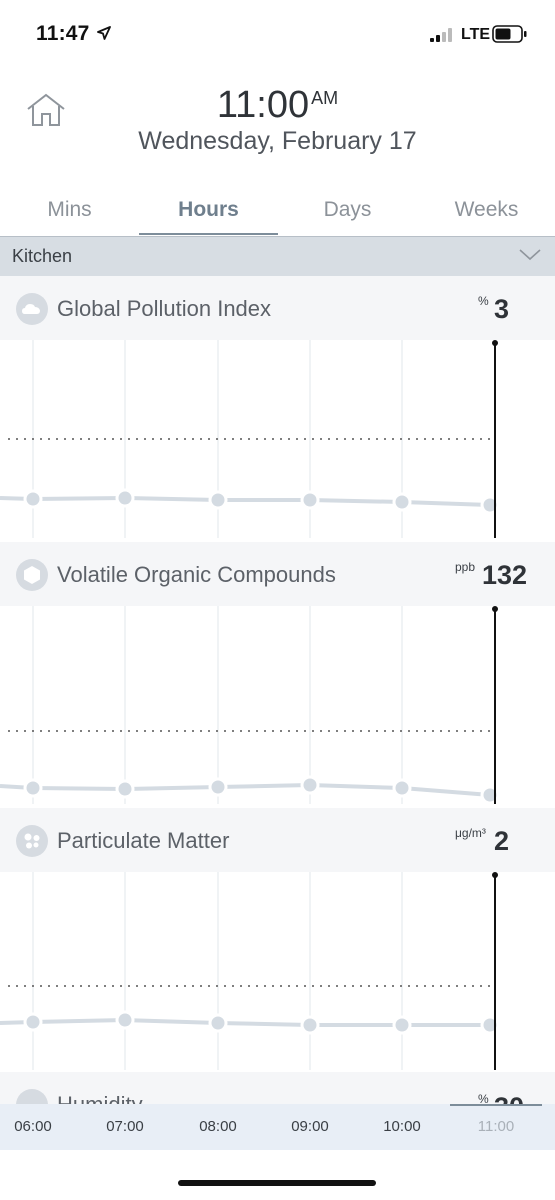  Describe the element at coordinates (277, 35) in the screenshot. I see `status-bar: 11:47 LTE` at that location.